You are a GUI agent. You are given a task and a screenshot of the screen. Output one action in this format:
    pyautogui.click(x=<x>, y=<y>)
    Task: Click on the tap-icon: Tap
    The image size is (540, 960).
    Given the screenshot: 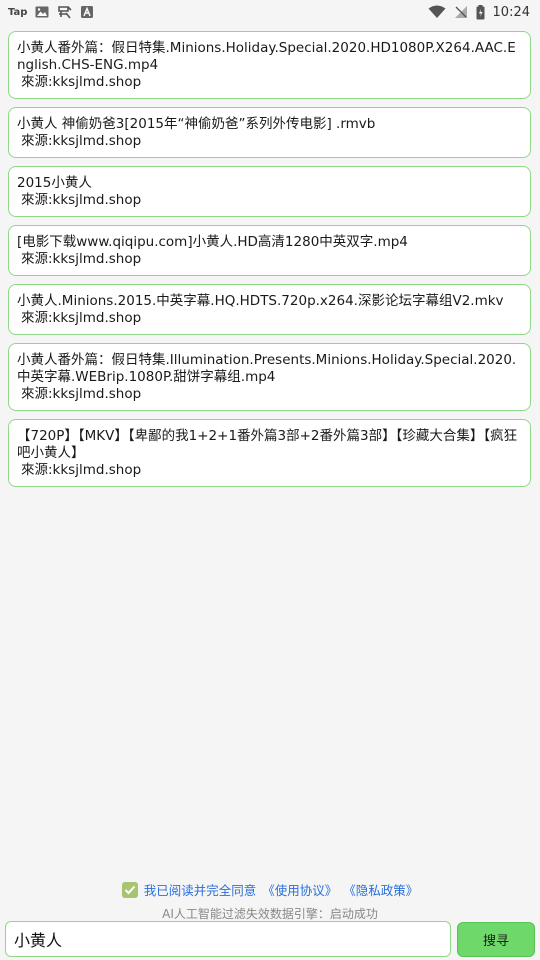 What is the action you would take?
    pyautogui.click(x=18, y=12)
    